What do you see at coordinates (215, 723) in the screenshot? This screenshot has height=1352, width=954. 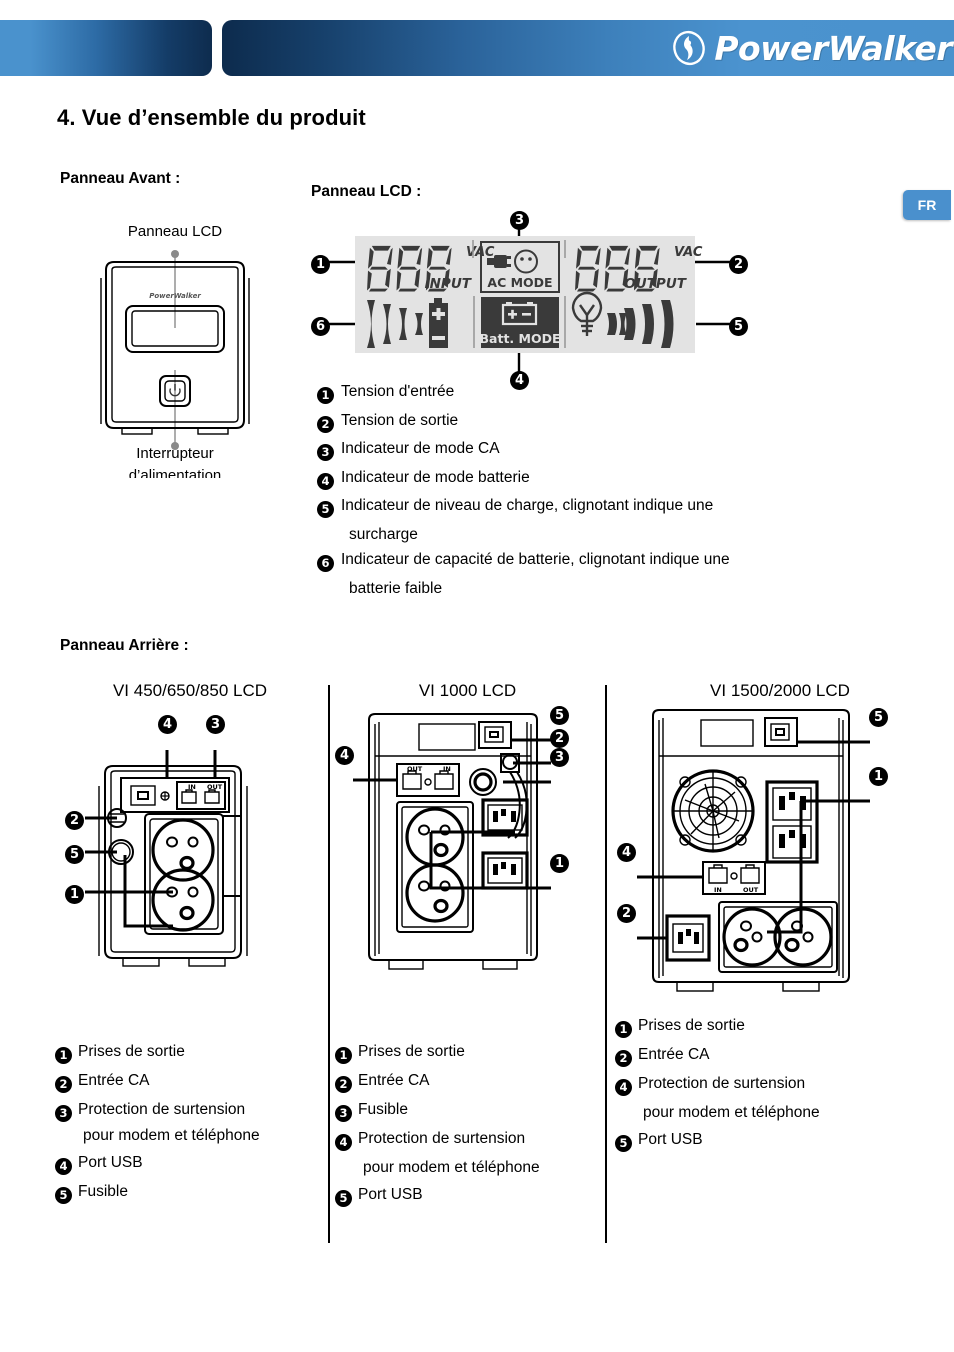 I see `rear1-callout-3: 3` at bounding box center [215, 723].